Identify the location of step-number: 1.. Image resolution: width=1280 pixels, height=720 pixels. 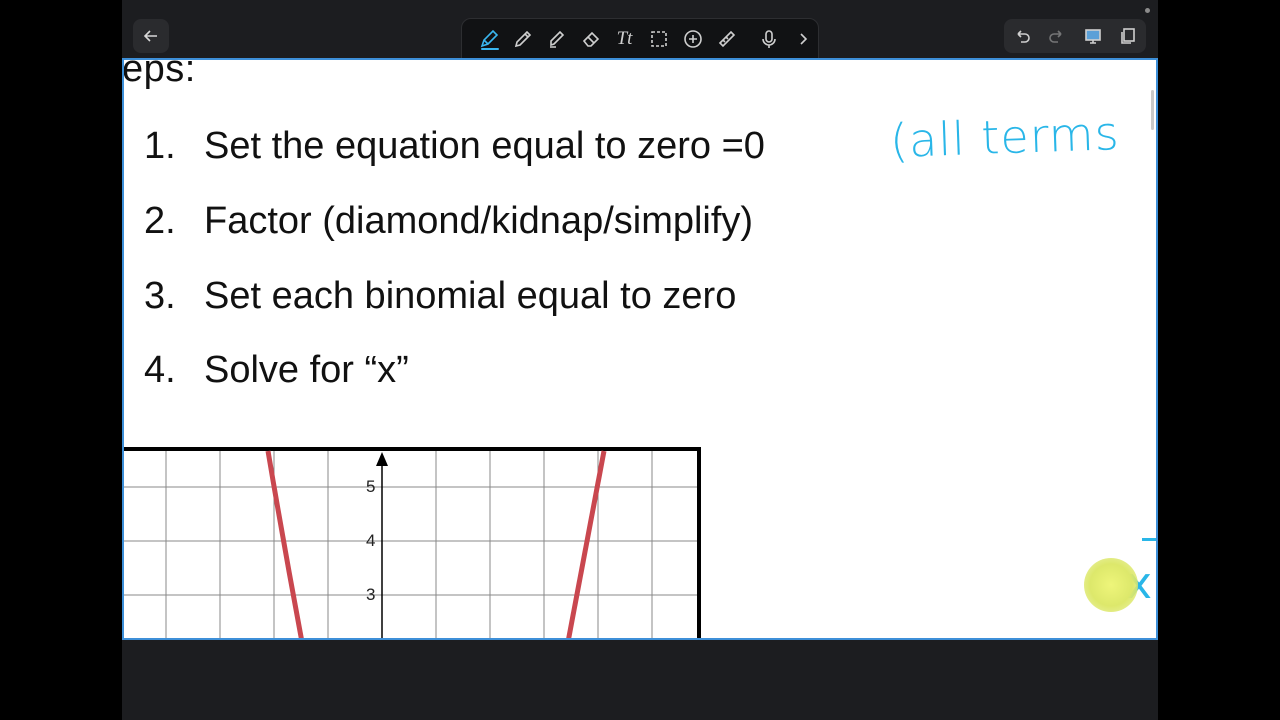
(160, 146).